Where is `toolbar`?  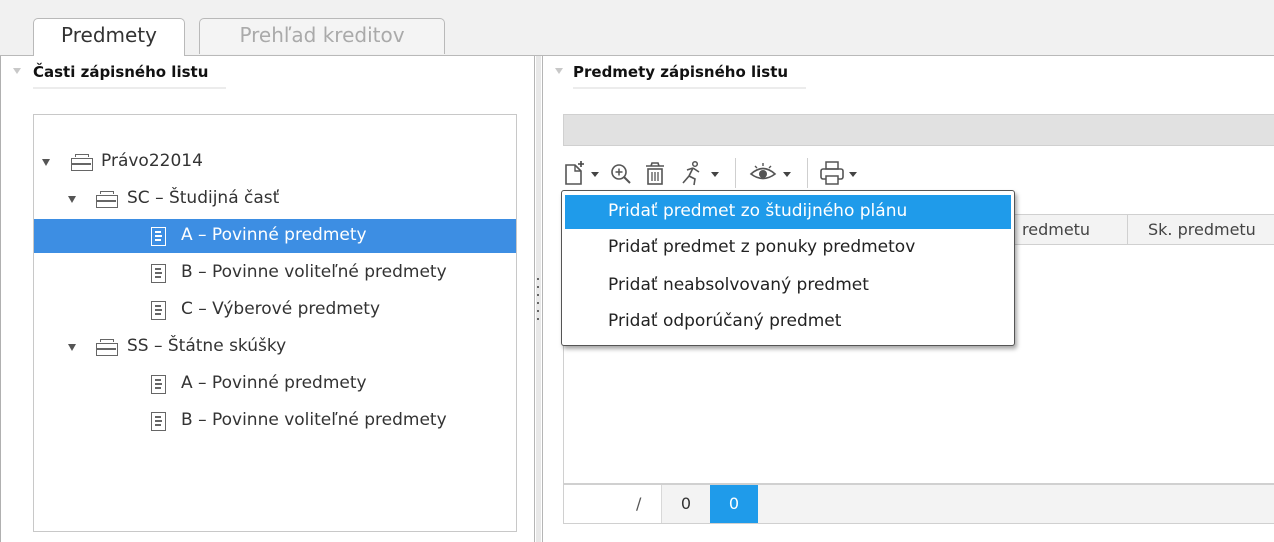
toolbar is located at coordinates (773, 173).